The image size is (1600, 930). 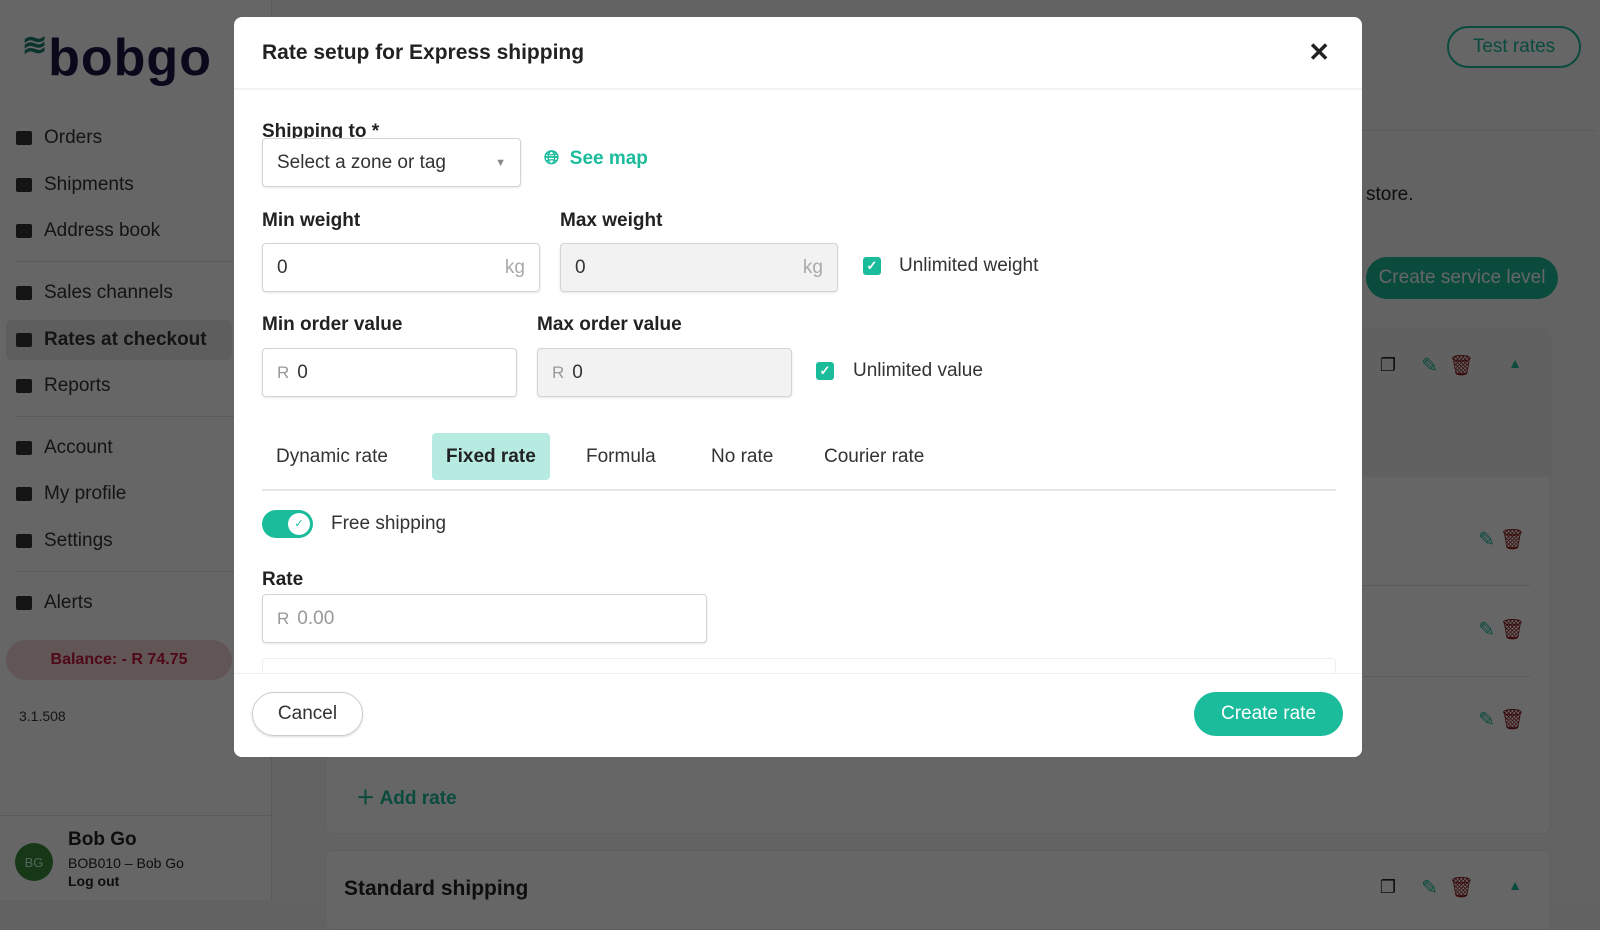 What do you see at coordinates (102, 839) in the screenshot?
I see `user-name: Bob Go` at bounding box center [102, 839].